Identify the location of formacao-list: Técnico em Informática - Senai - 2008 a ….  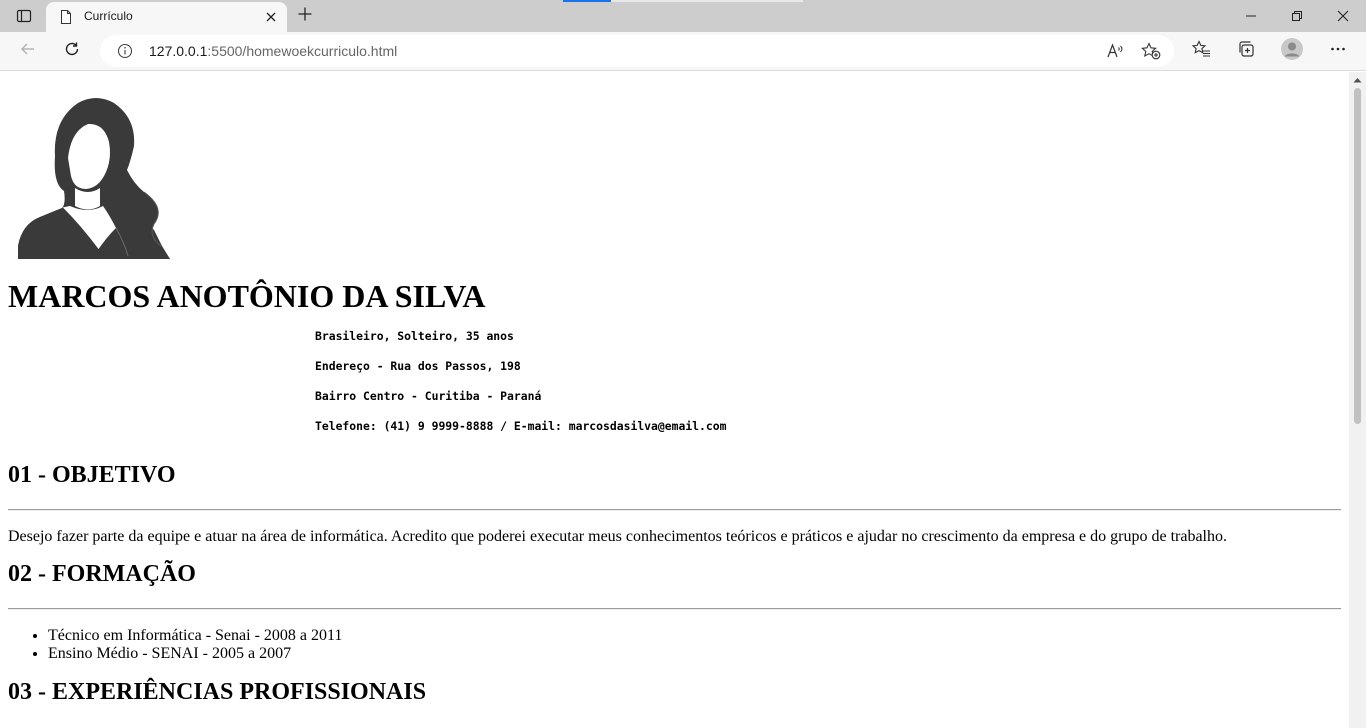
(674, 645).